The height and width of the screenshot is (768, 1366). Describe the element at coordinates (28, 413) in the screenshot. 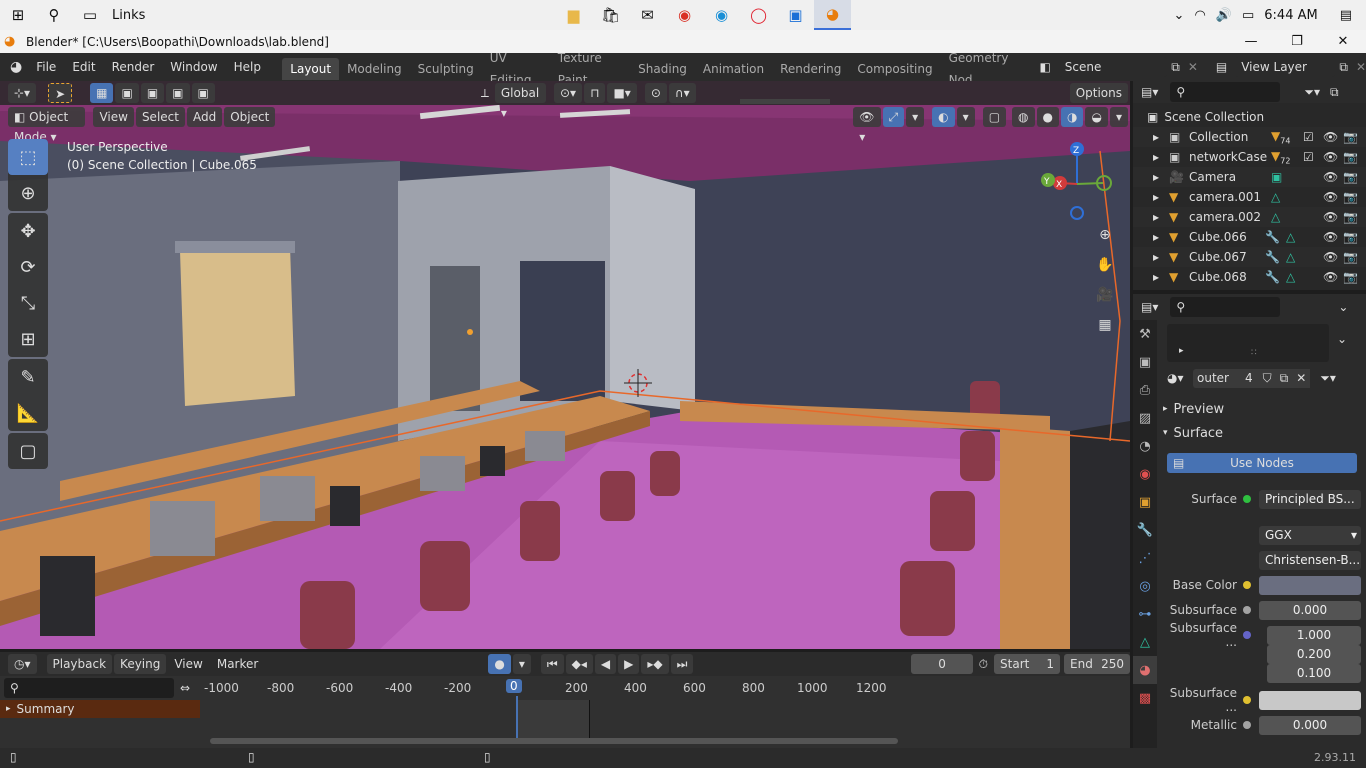

I see `measure-icon: 📐` at that location.